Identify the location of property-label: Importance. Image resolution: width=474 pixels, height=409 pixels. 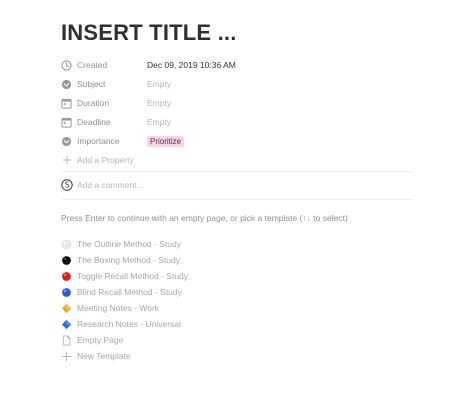
(98, 141).